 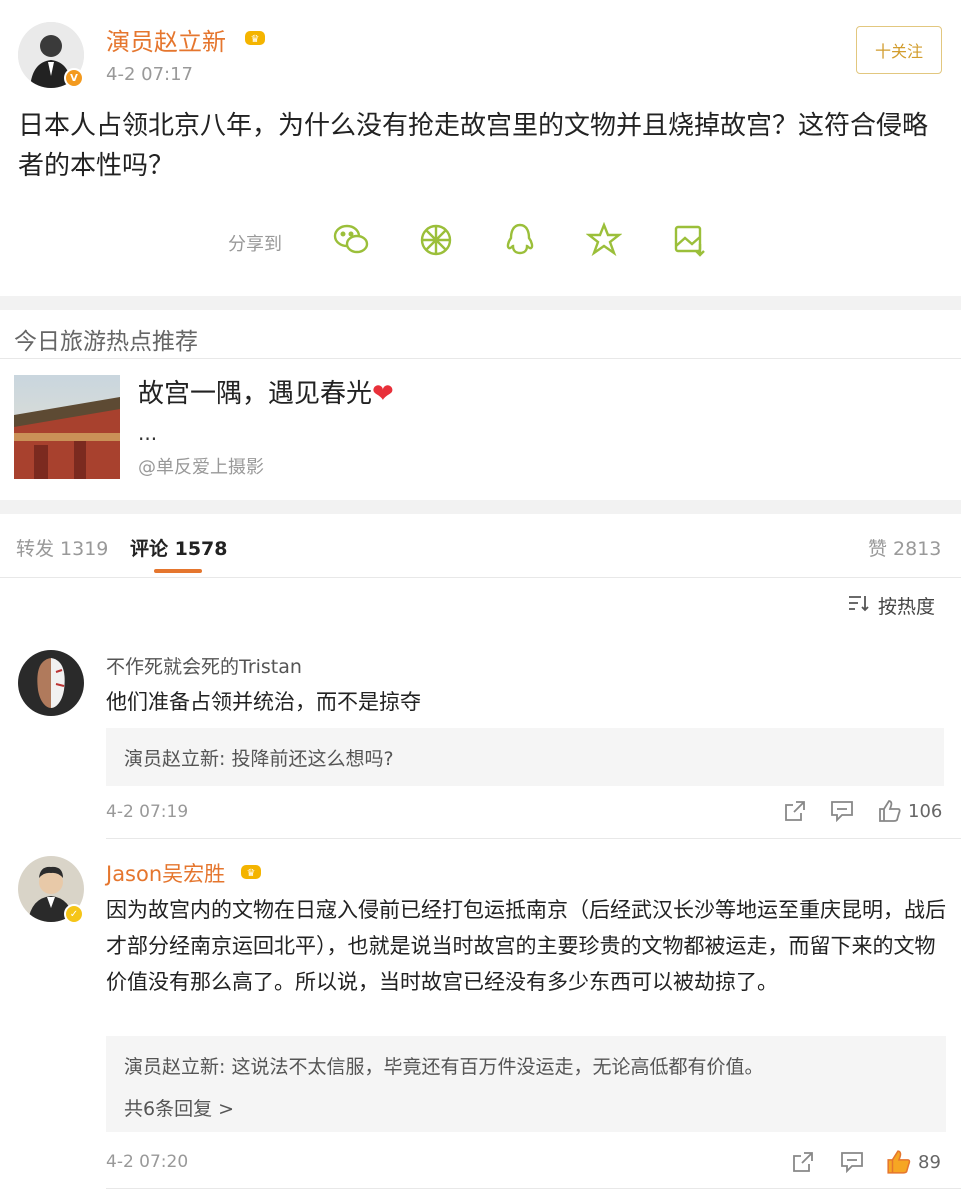 What do you see at coordinates (147, 1162) in the screenshot?
I see `comment-time: 4-2 07:20` at bounding box center [147, 1162].